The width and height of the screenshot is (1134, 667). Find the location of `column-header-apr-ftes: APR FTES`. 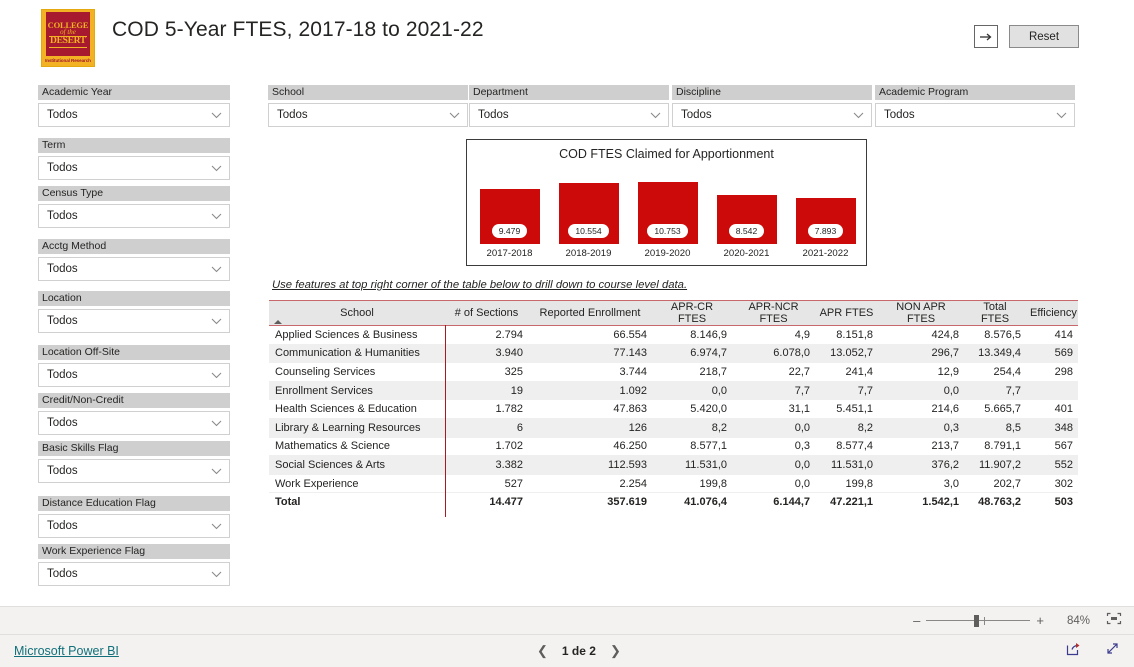

column-header-apr-ftes: APR FTES is located at coordinates (846, 313).